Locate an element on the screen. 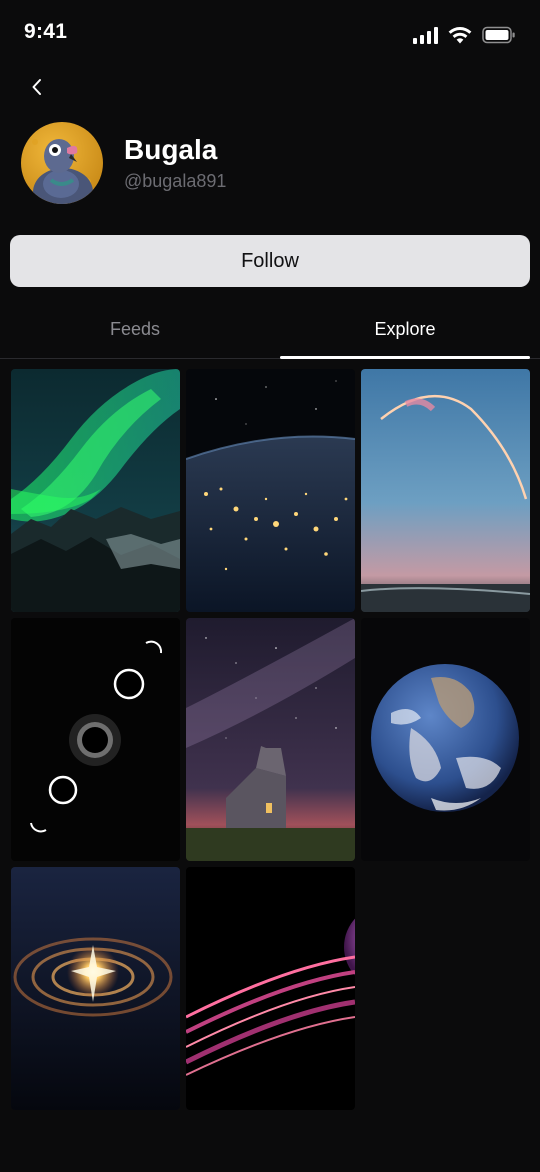 This screenshot has height=1172, width=540. grid-item-spiral-galaxy is located at coordinates (95, 988).